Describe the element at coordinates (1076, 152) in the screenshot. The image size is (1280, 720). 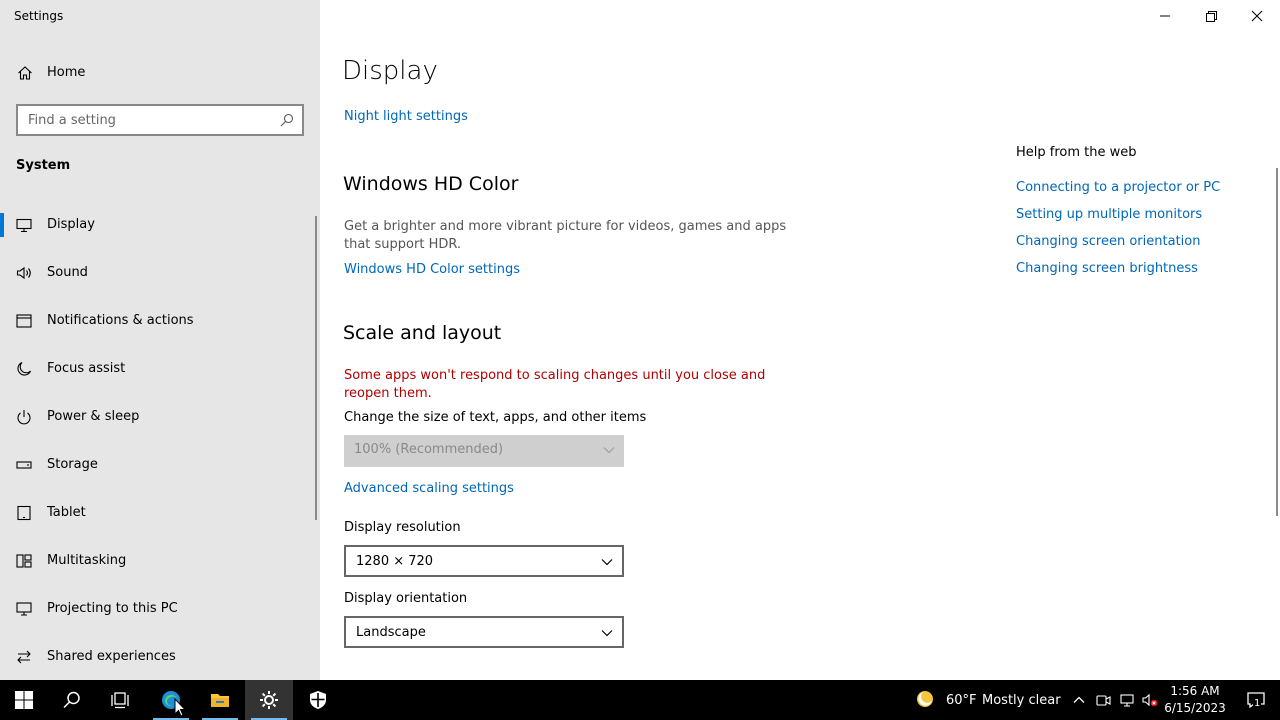
I see `help-title: Help from the web` at that location.